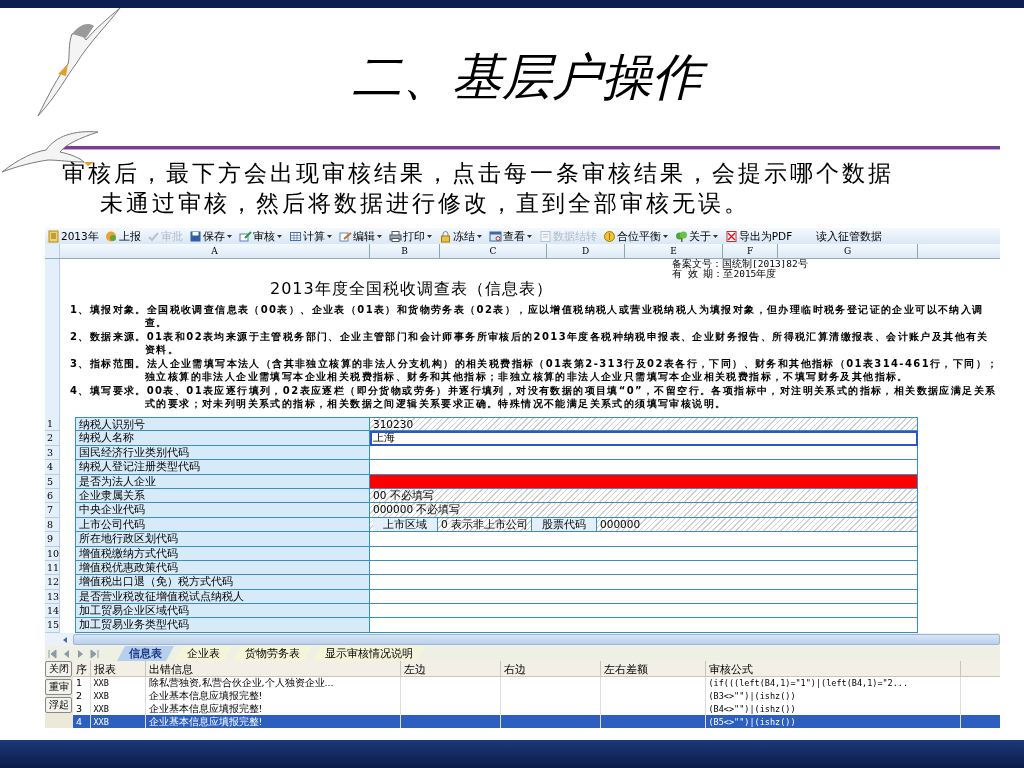 This screenshot has width=1024, height=768. Describe the element at coordinates (644, 424) in the screenshot. I see `readonly-field: 310230` at that location.